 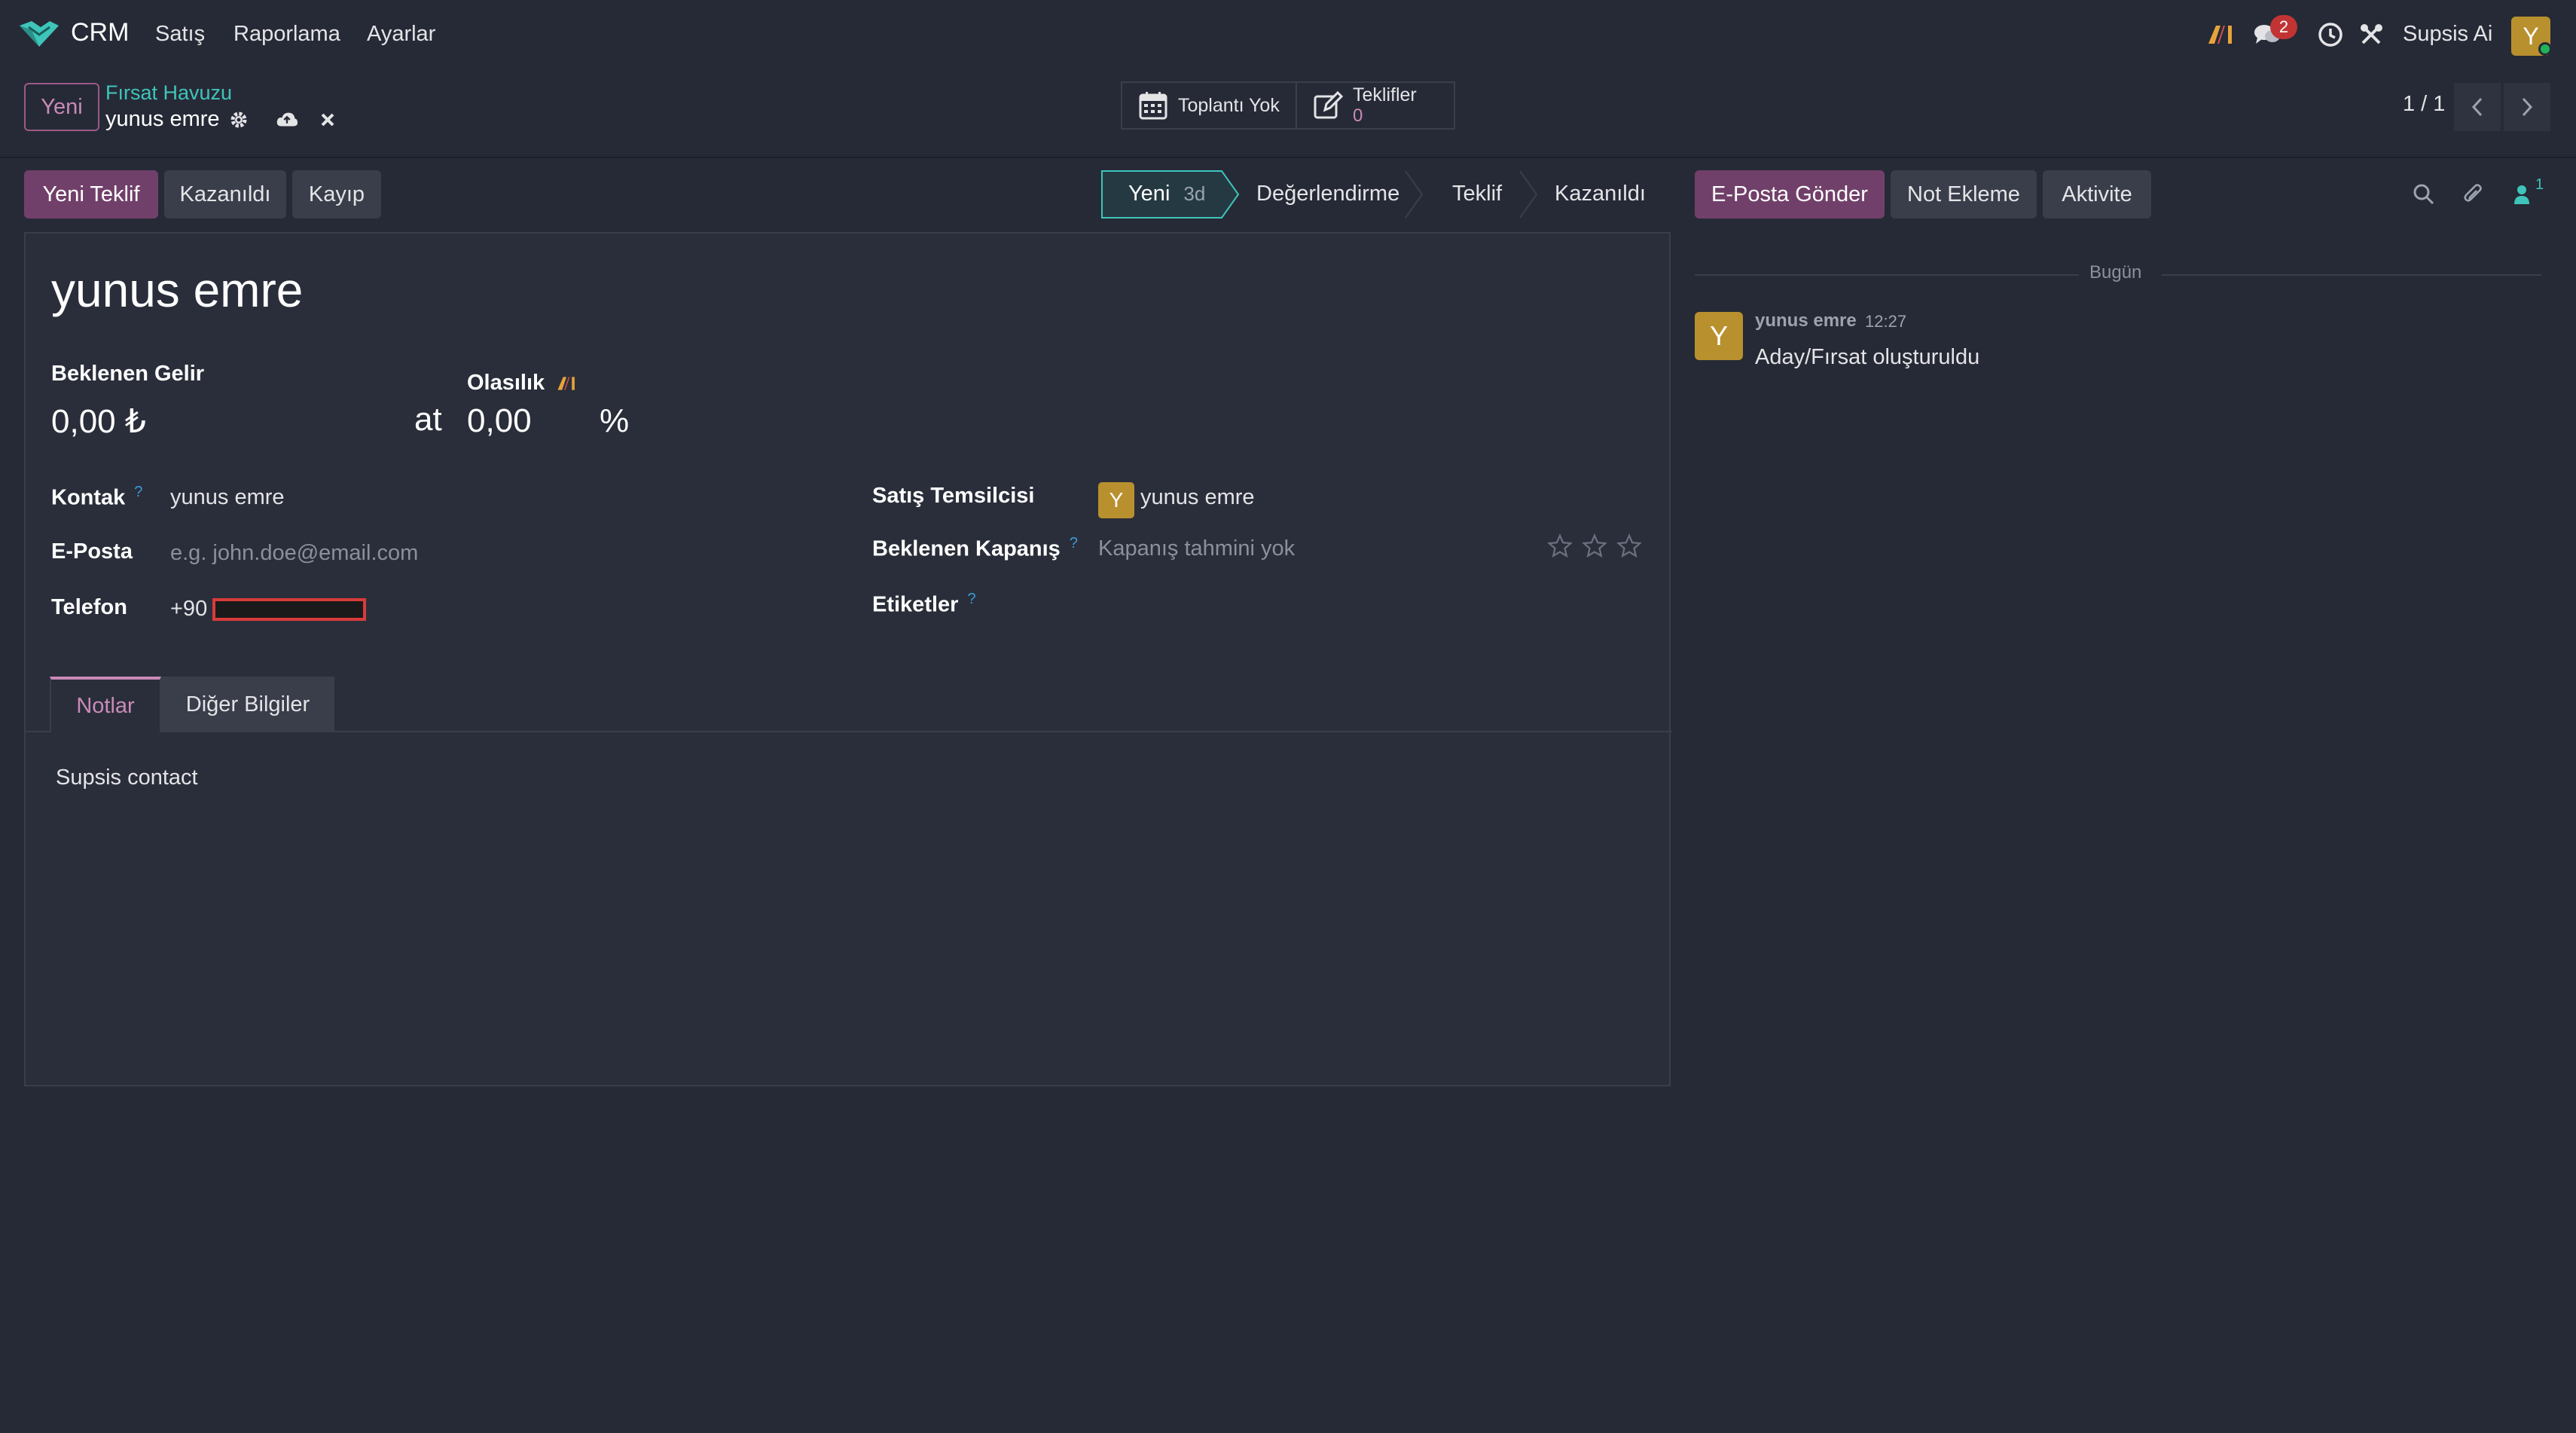 I want to click on salesperson-field: yunus emre, so click(x=1198, y=497).